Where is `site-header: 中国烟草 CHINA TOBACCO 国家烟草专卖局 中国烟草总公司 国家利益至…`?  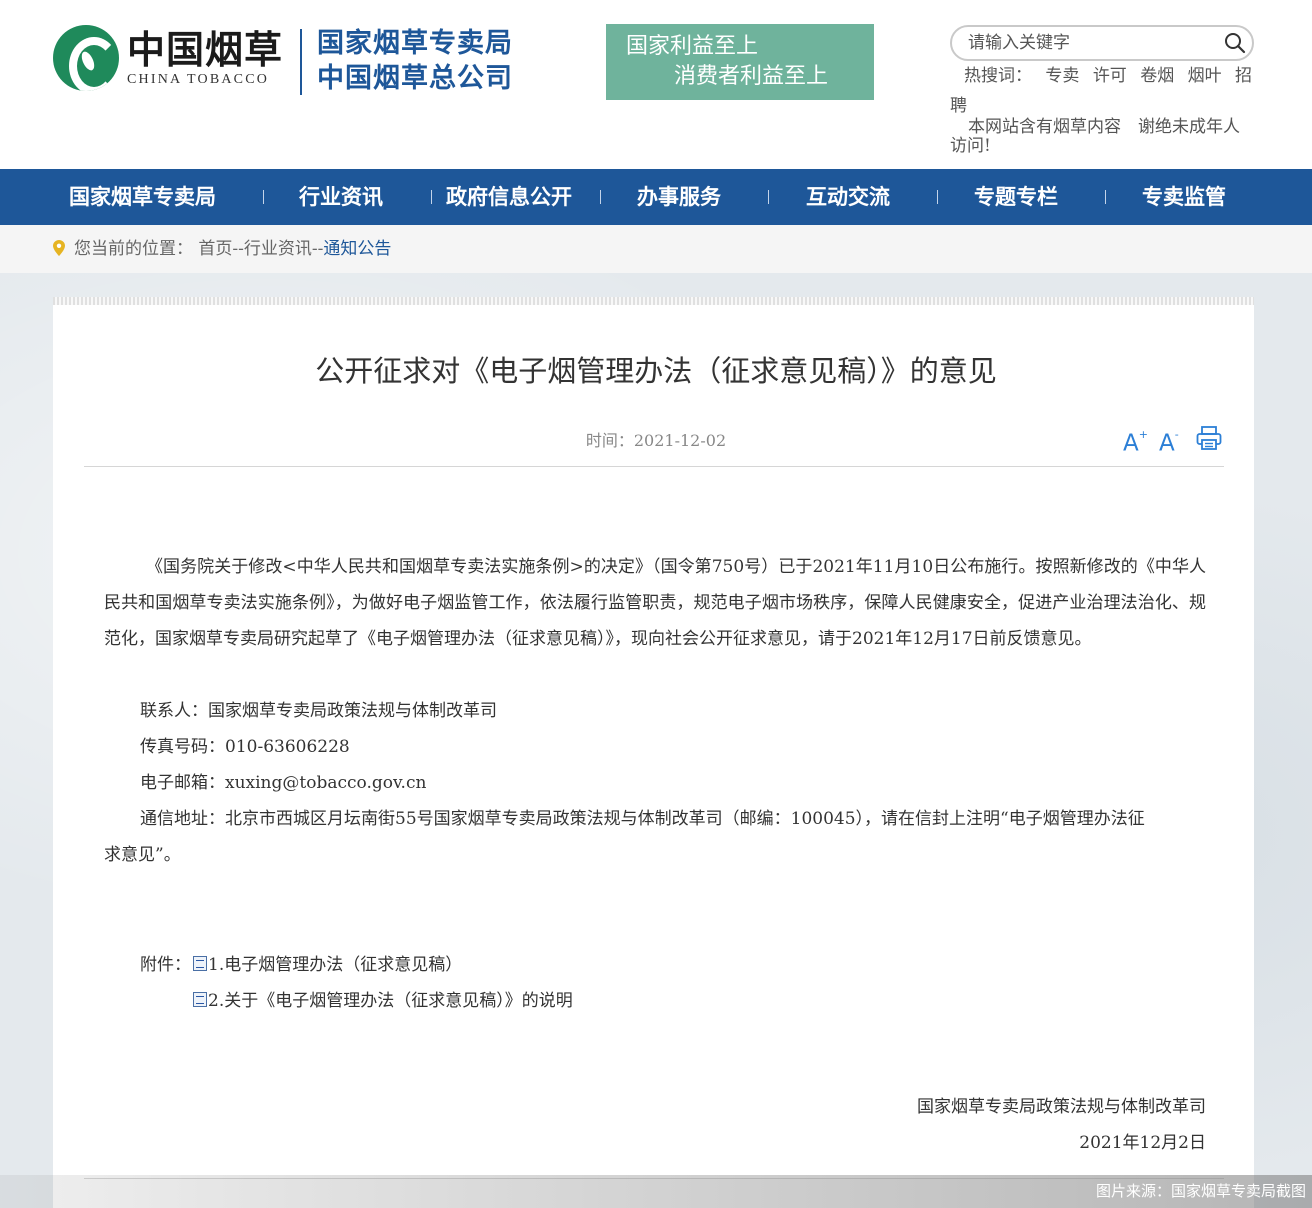
site-header: 中国烟草 CHINA TOBACCO 国家烟草专卖局 中国烟草总公司 国家利益至… is located at coordinates (656, 84).